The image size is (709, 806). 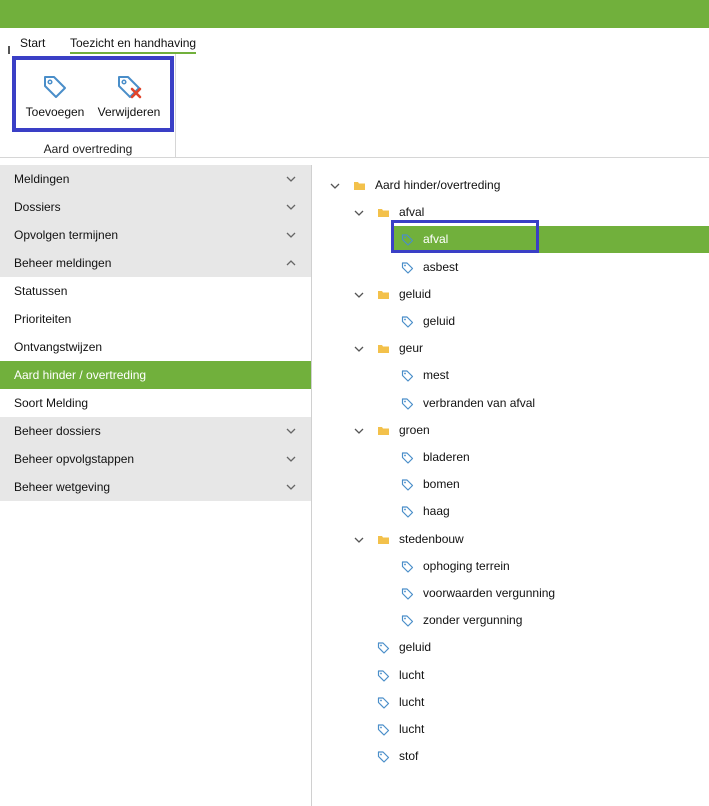 What do you see at coordinates (155, 431) in the screenshot?
I see `sidebar-item-beheer-dossiers: Beheer dossiers` at bounding box center [155, 431].